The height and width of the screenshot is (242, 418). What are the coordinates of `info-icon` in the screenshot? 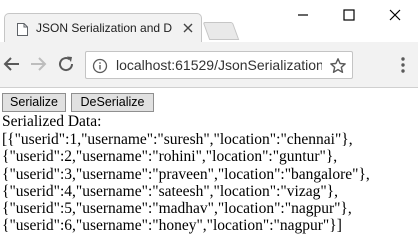 It's located at (100, 66).